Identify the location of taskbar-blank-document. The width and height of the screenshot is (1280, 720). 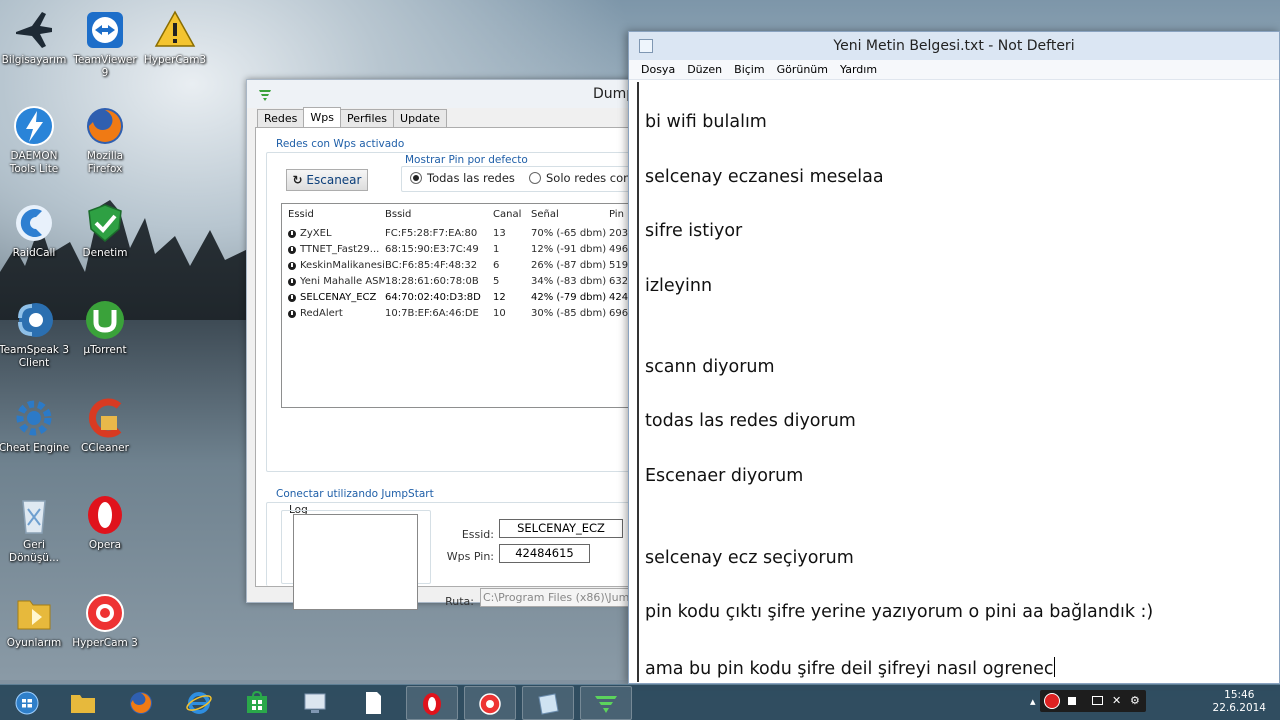
(374, 703).